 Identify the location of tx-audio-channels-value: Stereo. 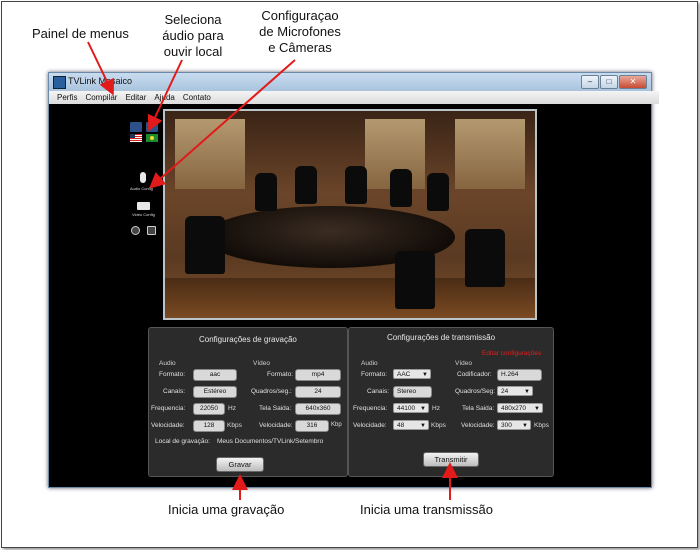
(412, 392).